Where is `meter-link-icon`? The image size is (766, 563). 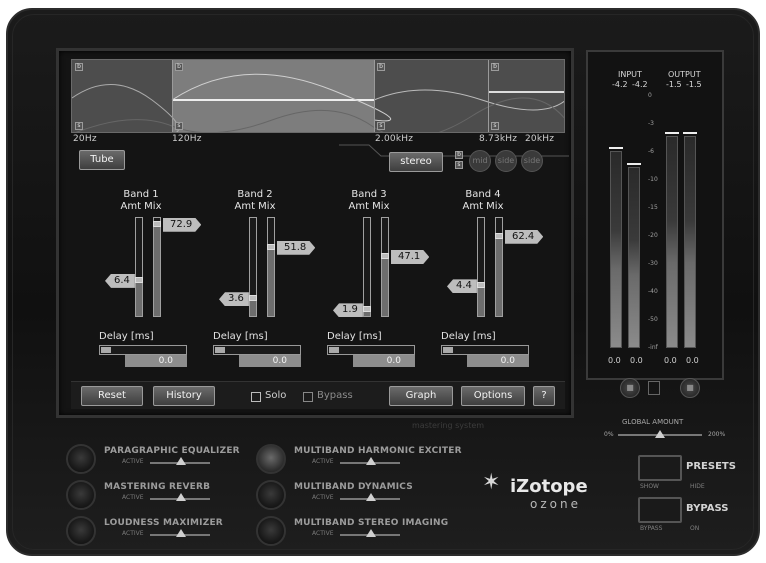 meter-link-icon is located at coordinates (654, 388).